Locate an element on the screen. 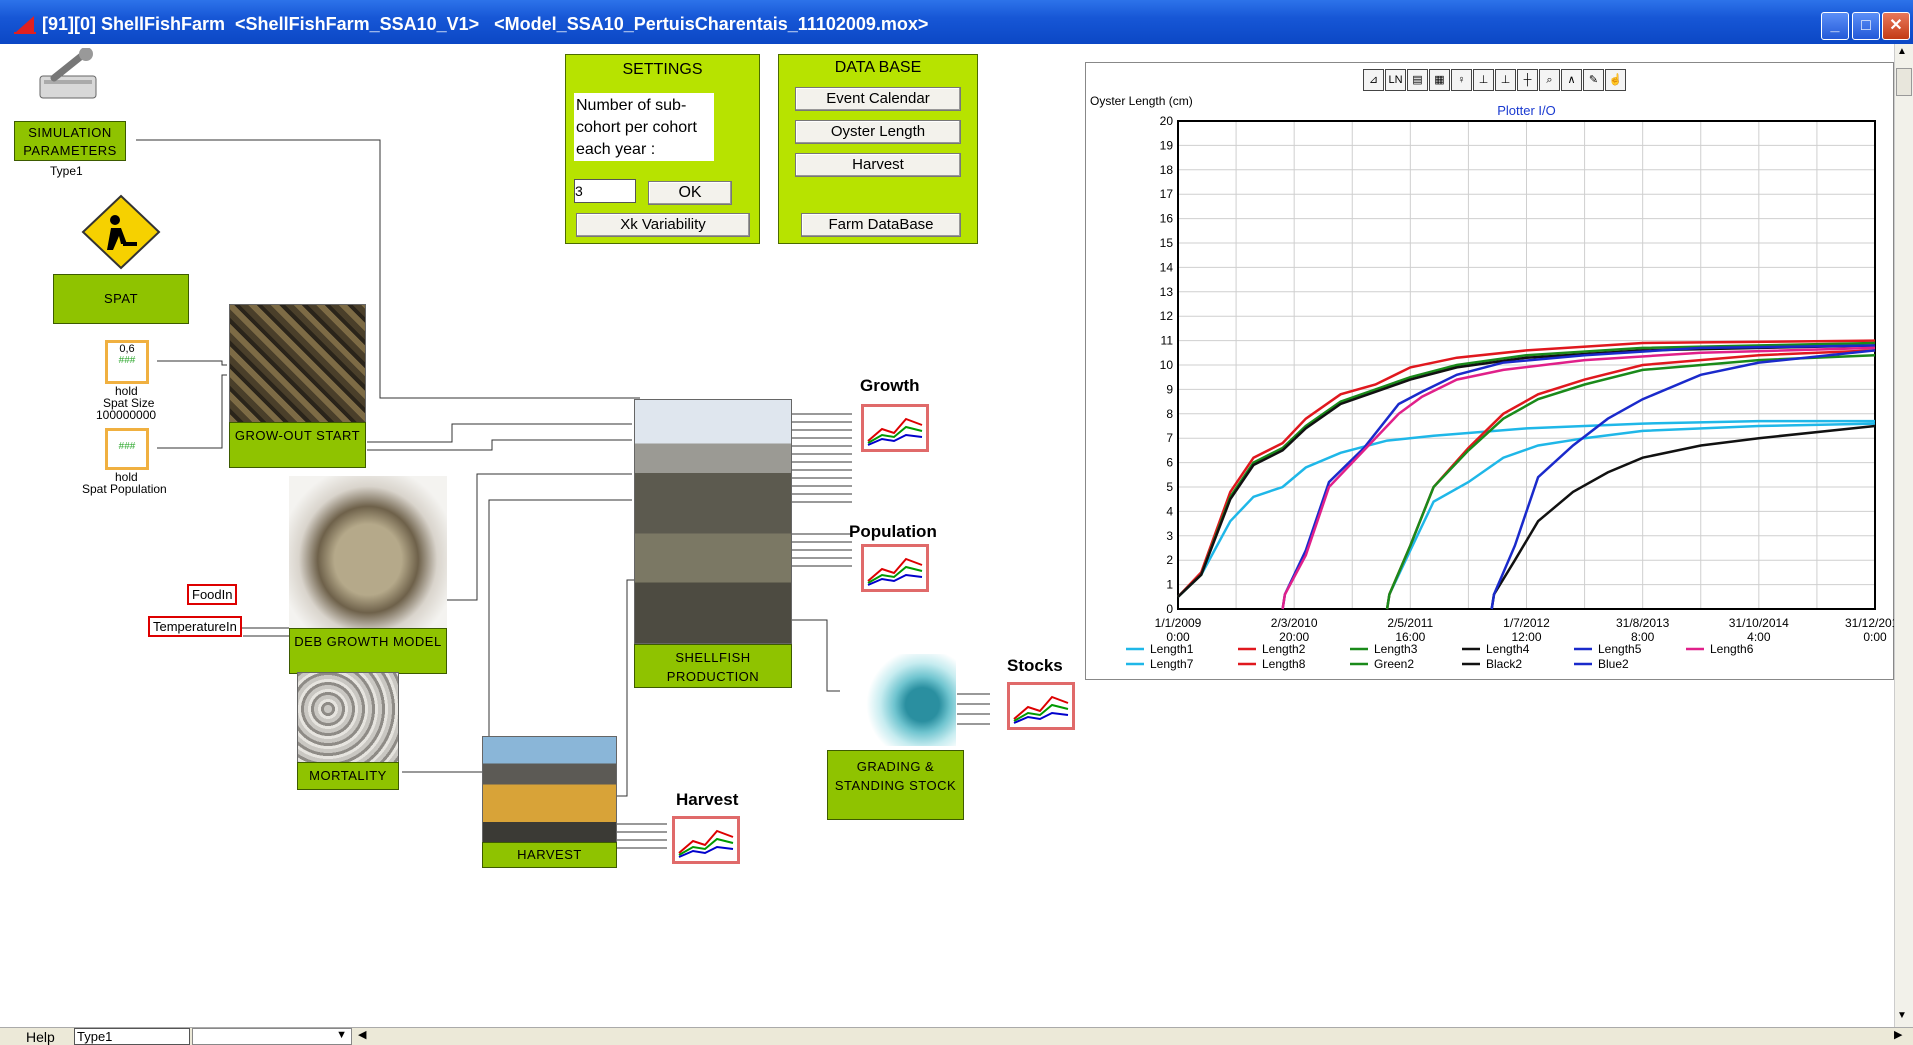 The image size is (1913, 1045). event-calendar-button: Event Calendar is located at coordinates (878, 99).